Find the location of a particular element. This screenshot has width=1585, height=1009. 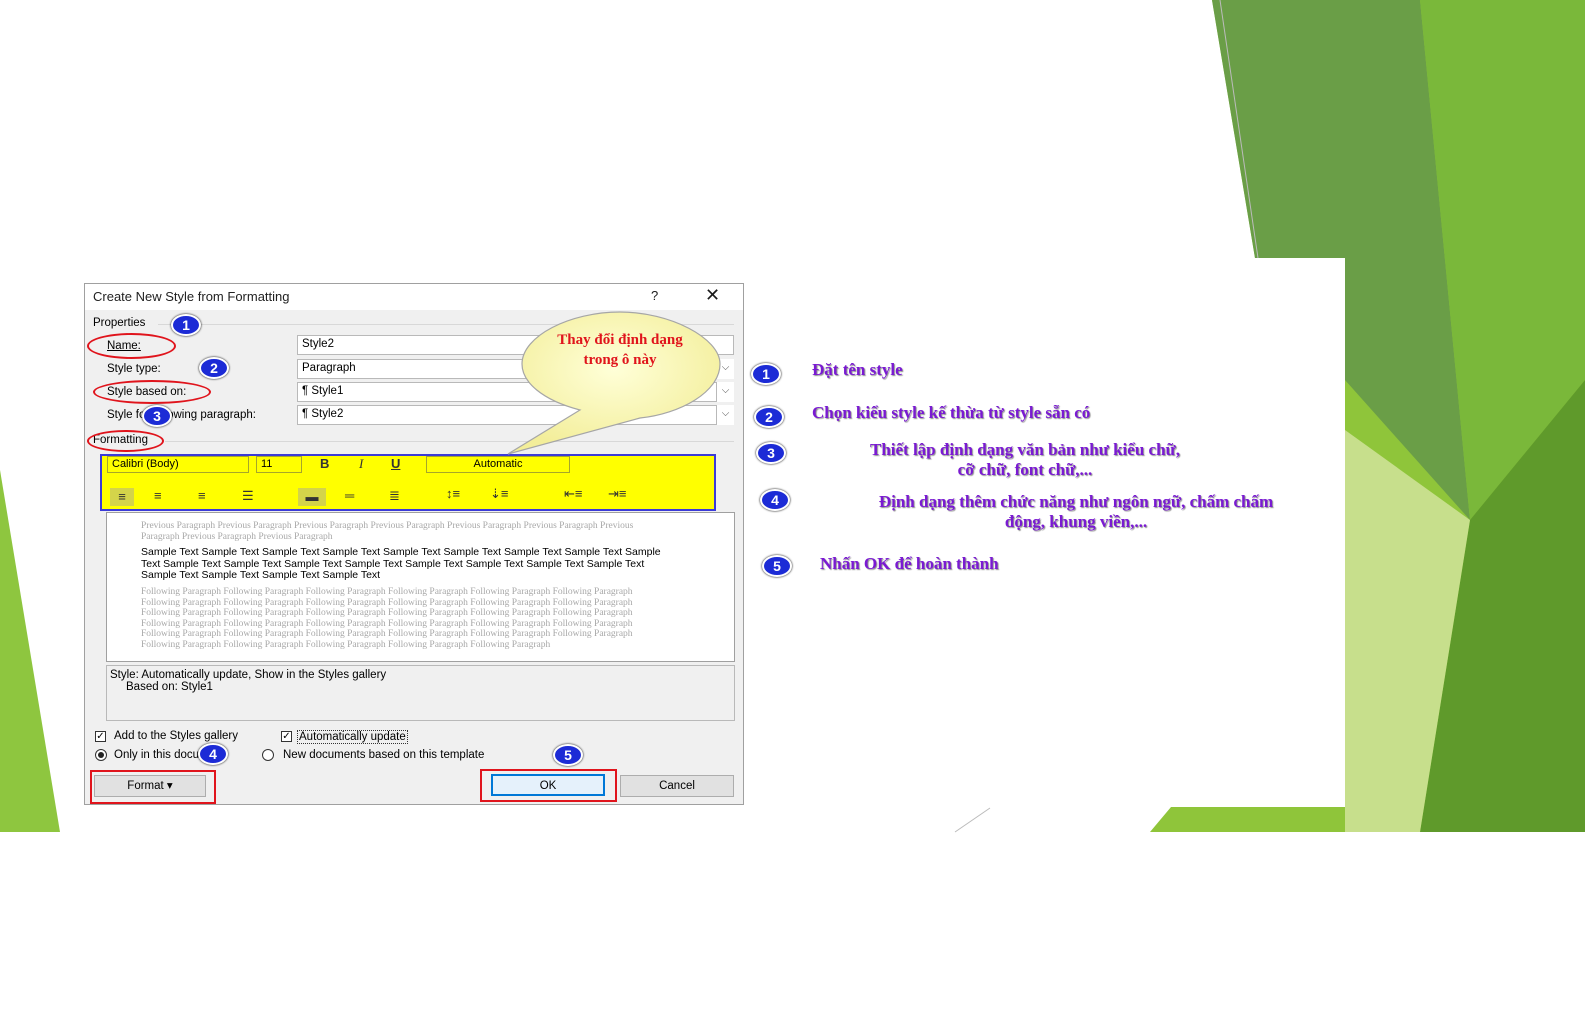

format-button-highlight is located at coordinates (153, 787).